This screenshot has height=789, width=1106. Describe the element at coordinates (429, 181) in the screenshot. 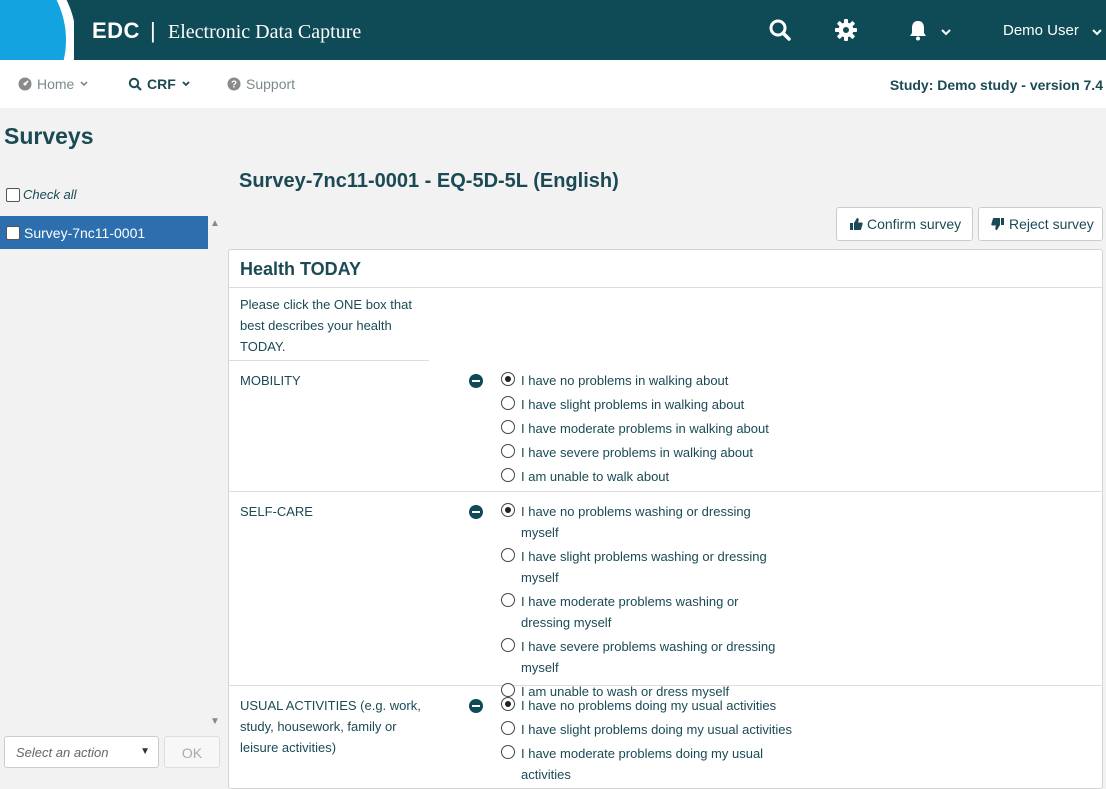

I see `survey-title: Survey-7nc11-0001 - EQ-5D-5L (English)` at that location.